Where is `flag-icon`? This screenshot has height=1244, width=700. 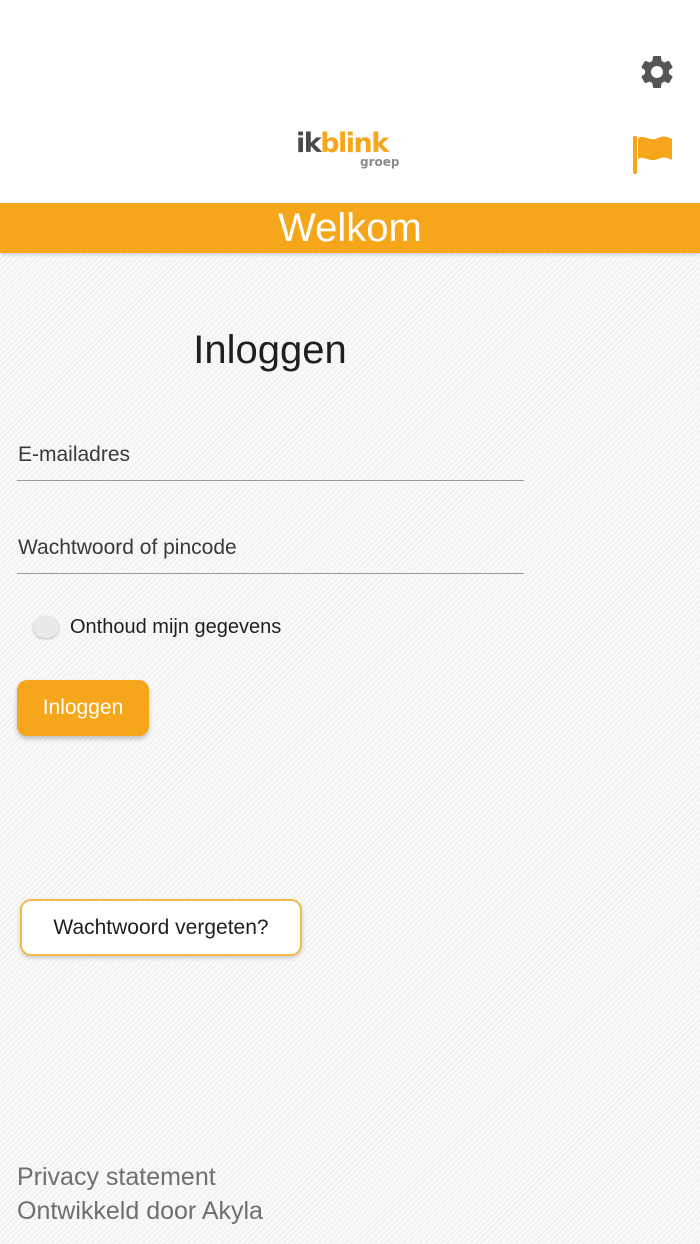
flag-icon is located at coordinates (652, 155).